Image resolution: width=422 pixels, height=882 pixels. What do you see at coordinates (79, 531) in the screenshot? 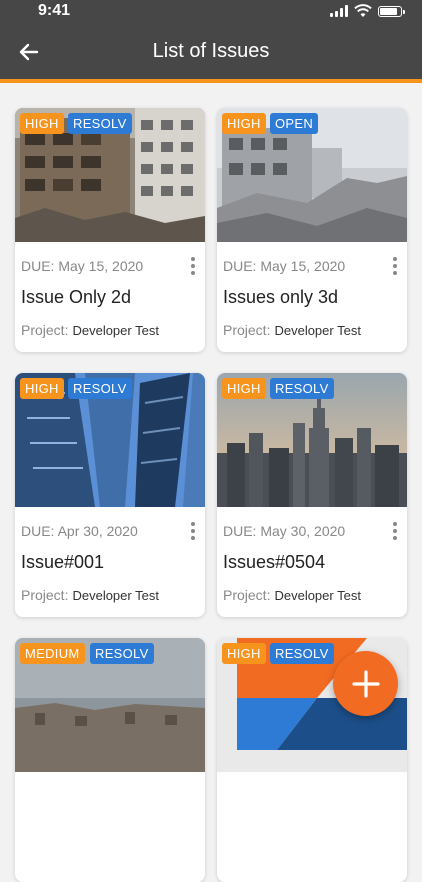
I see `due-date: DUE: Apr 30, 2020` at bounding box center [79, 531].